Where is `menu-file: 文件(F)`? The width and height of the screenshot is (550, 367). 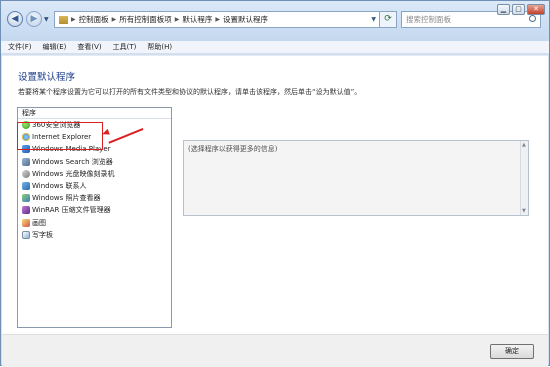
menu-file: 文件(F) is located at coordinates (20, 47).